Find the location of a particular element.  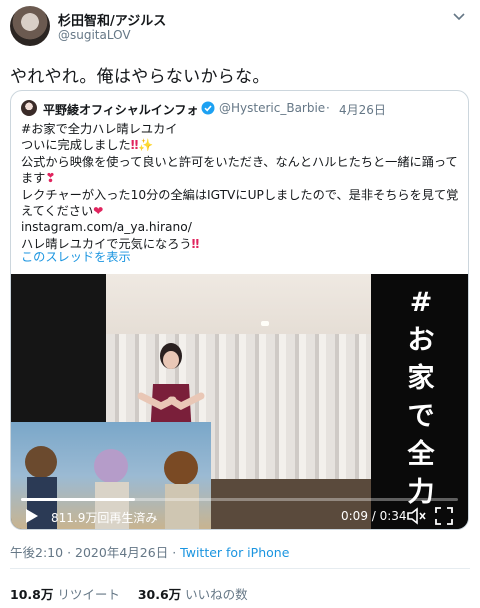

vertical-char: 全 is located at coordinates (421, 454).